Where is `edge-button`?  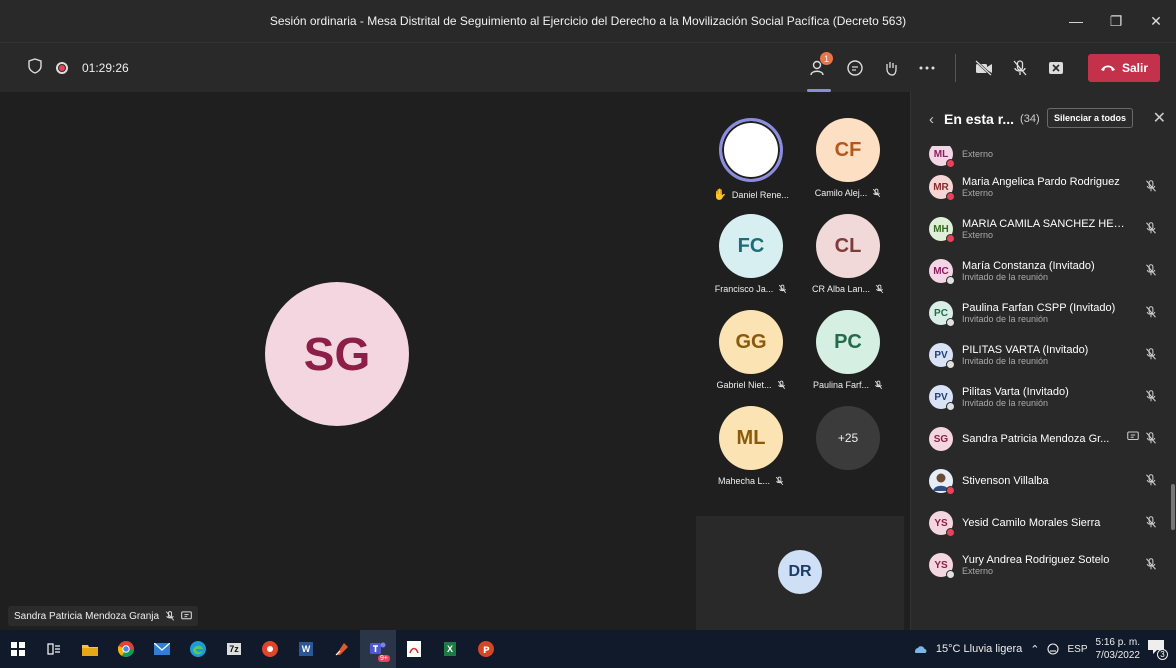 edge-button is located at coordinates (198, 649).